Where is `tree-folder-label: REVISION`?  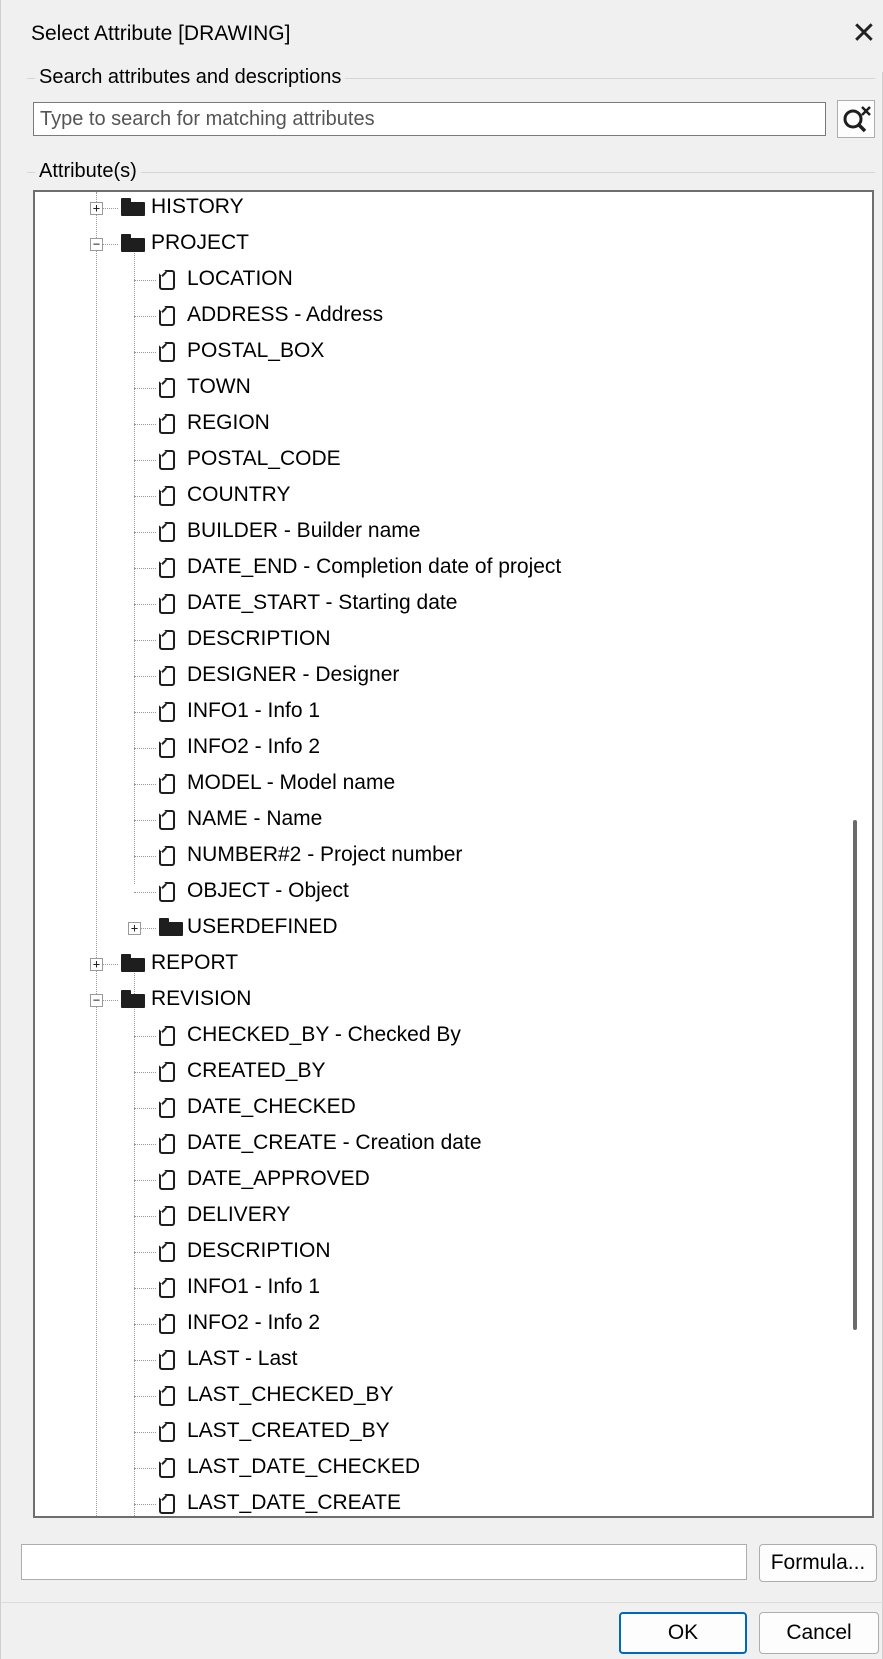
tree-folder-label: REVISION is located at coordinates (201, 999).